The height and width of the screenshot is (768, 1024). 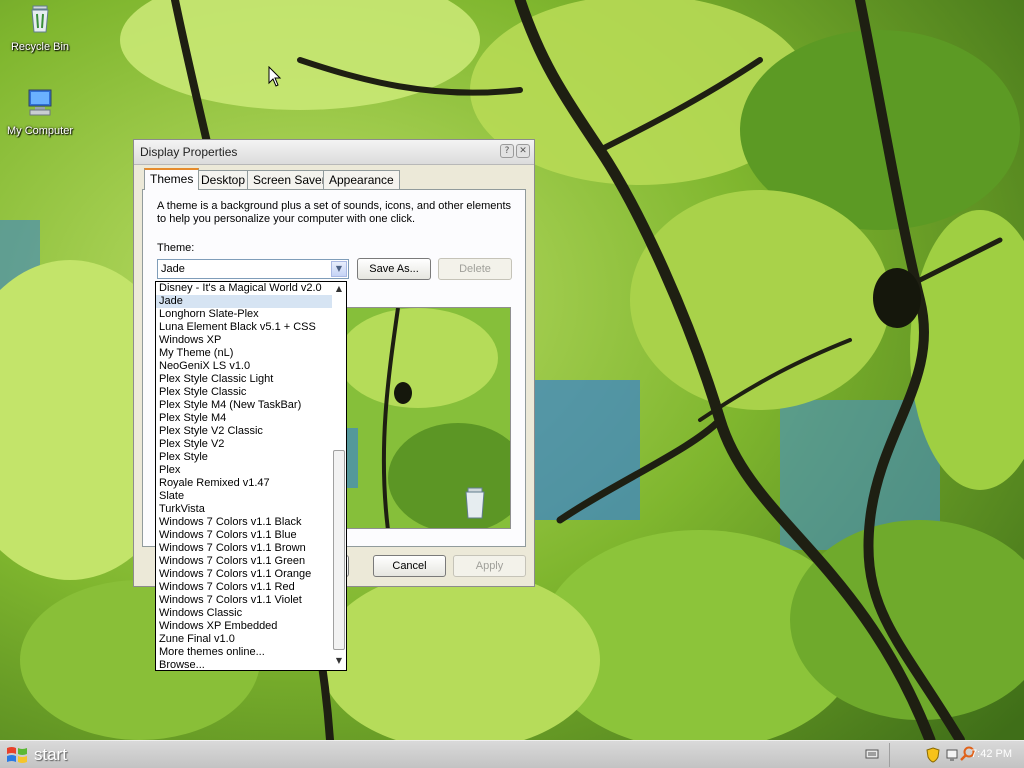 I want to click on theme-option: Windows 7 Colors v1.1 Violet, so click(x=244, y=600).